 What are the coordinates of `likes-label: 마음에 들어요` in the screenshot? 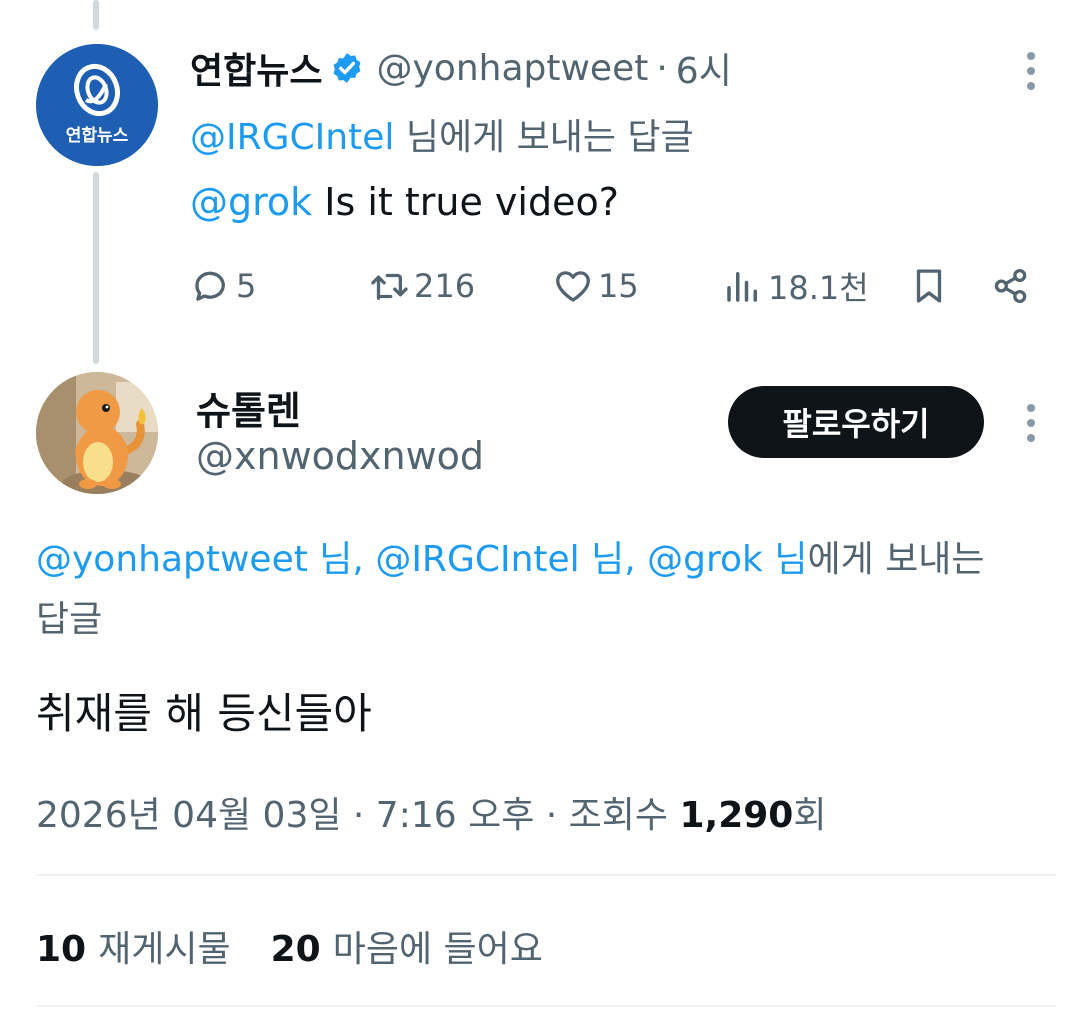 It's located at (437, 949).